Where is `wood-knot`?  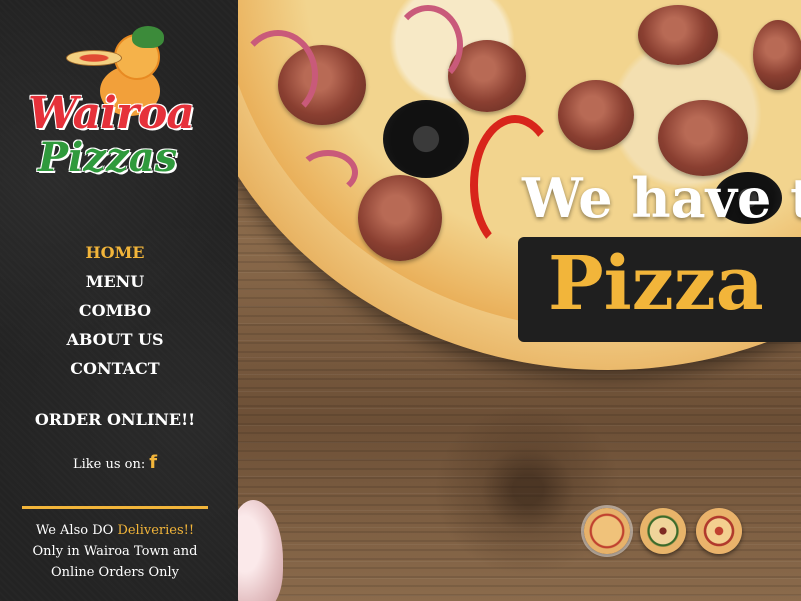
wood-knot is located at coordinates (528, 490).